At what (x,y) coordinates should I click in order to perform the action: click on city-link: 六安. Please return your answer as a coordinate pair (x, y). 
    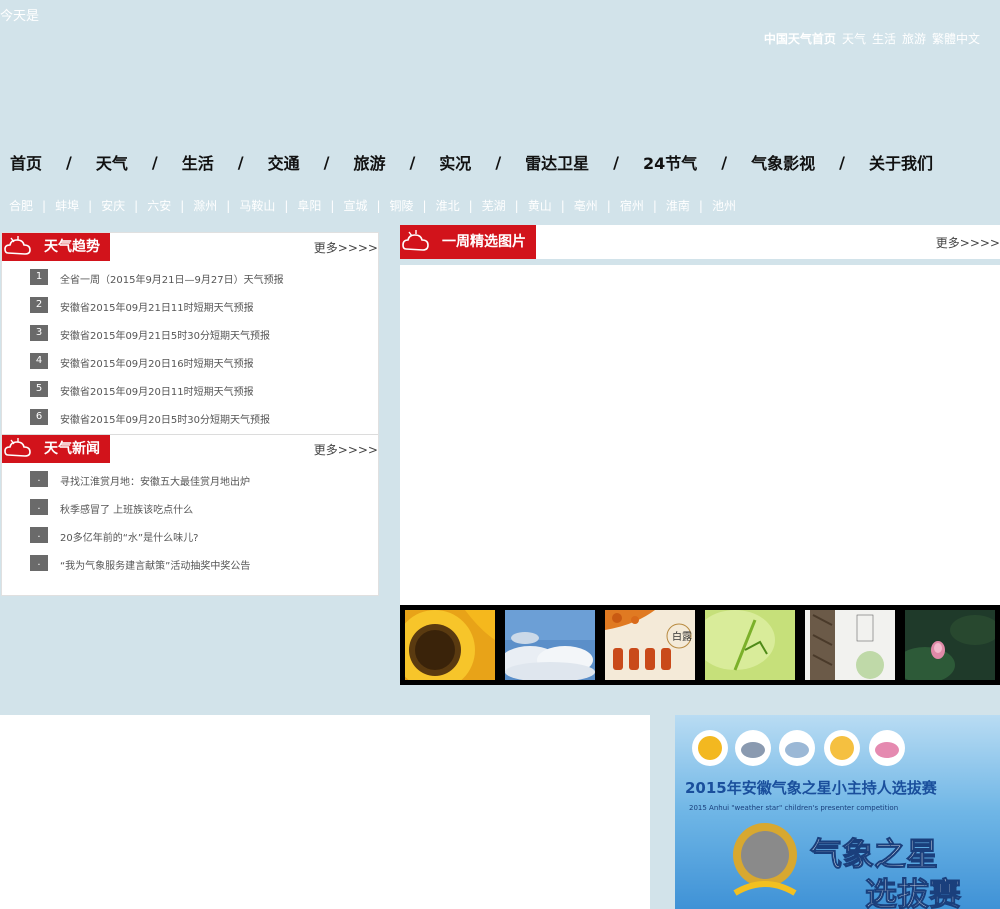
    Looking at the image, I should click on (159, 205).